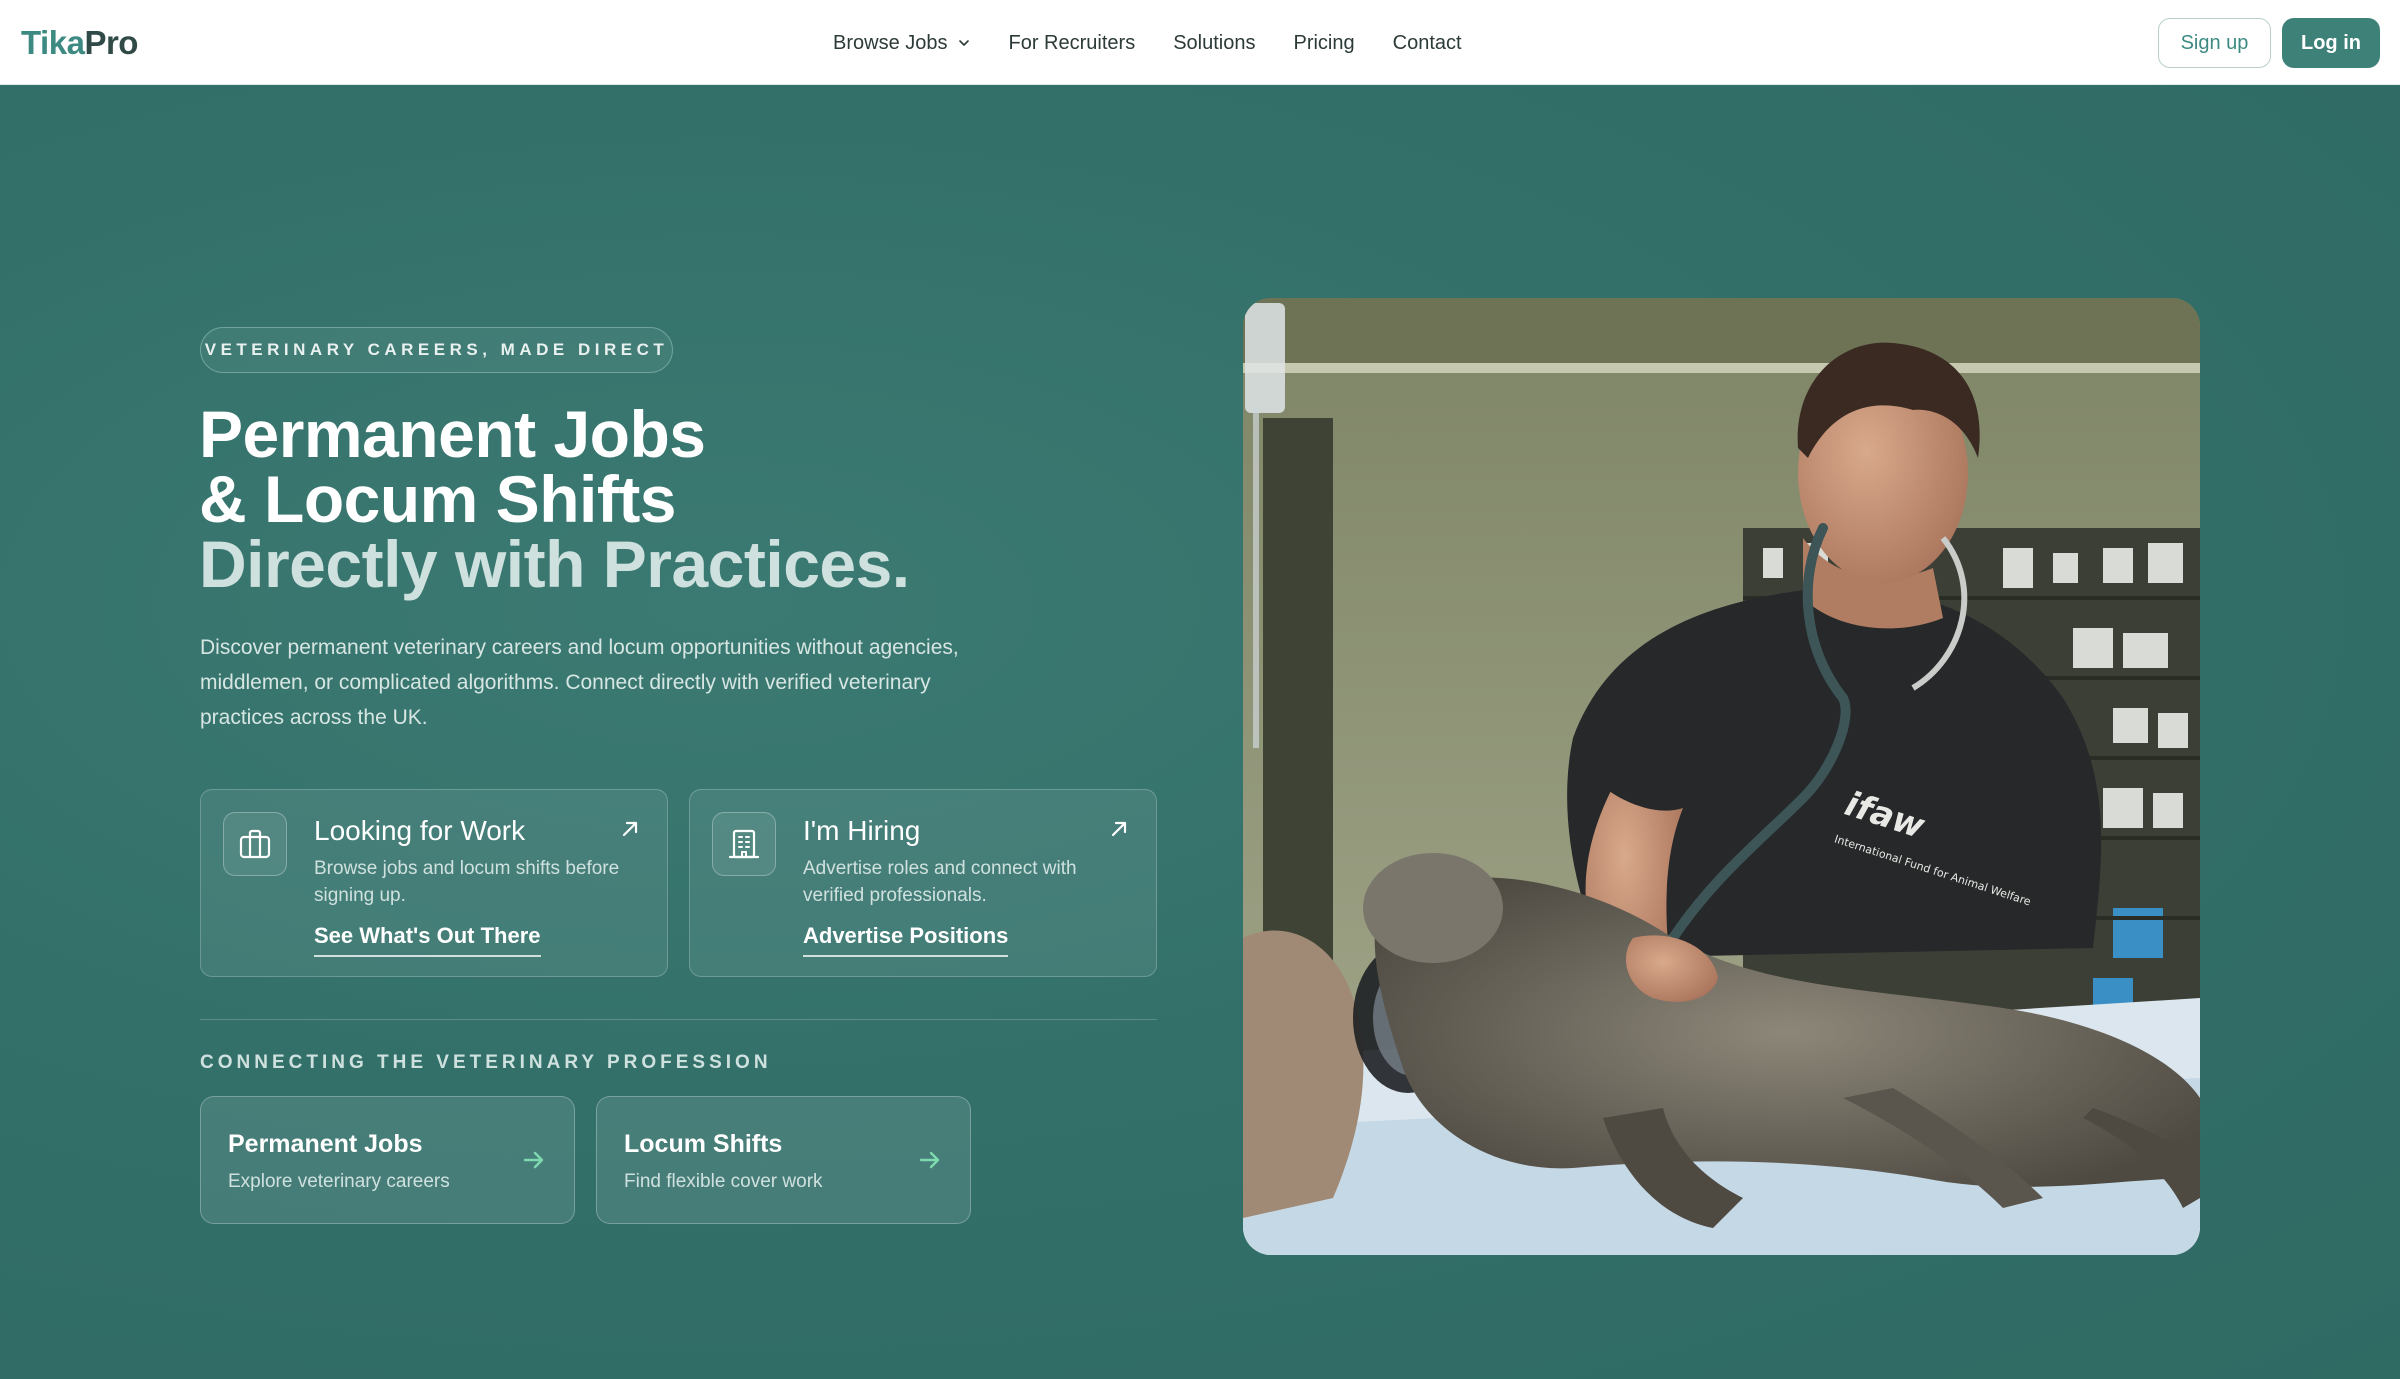 The image size is (2400, 1379). What do you see at coordinates (2331, 43) in the screenshot?
I see `login-button: Log in` at bounding box center [2331, 43].